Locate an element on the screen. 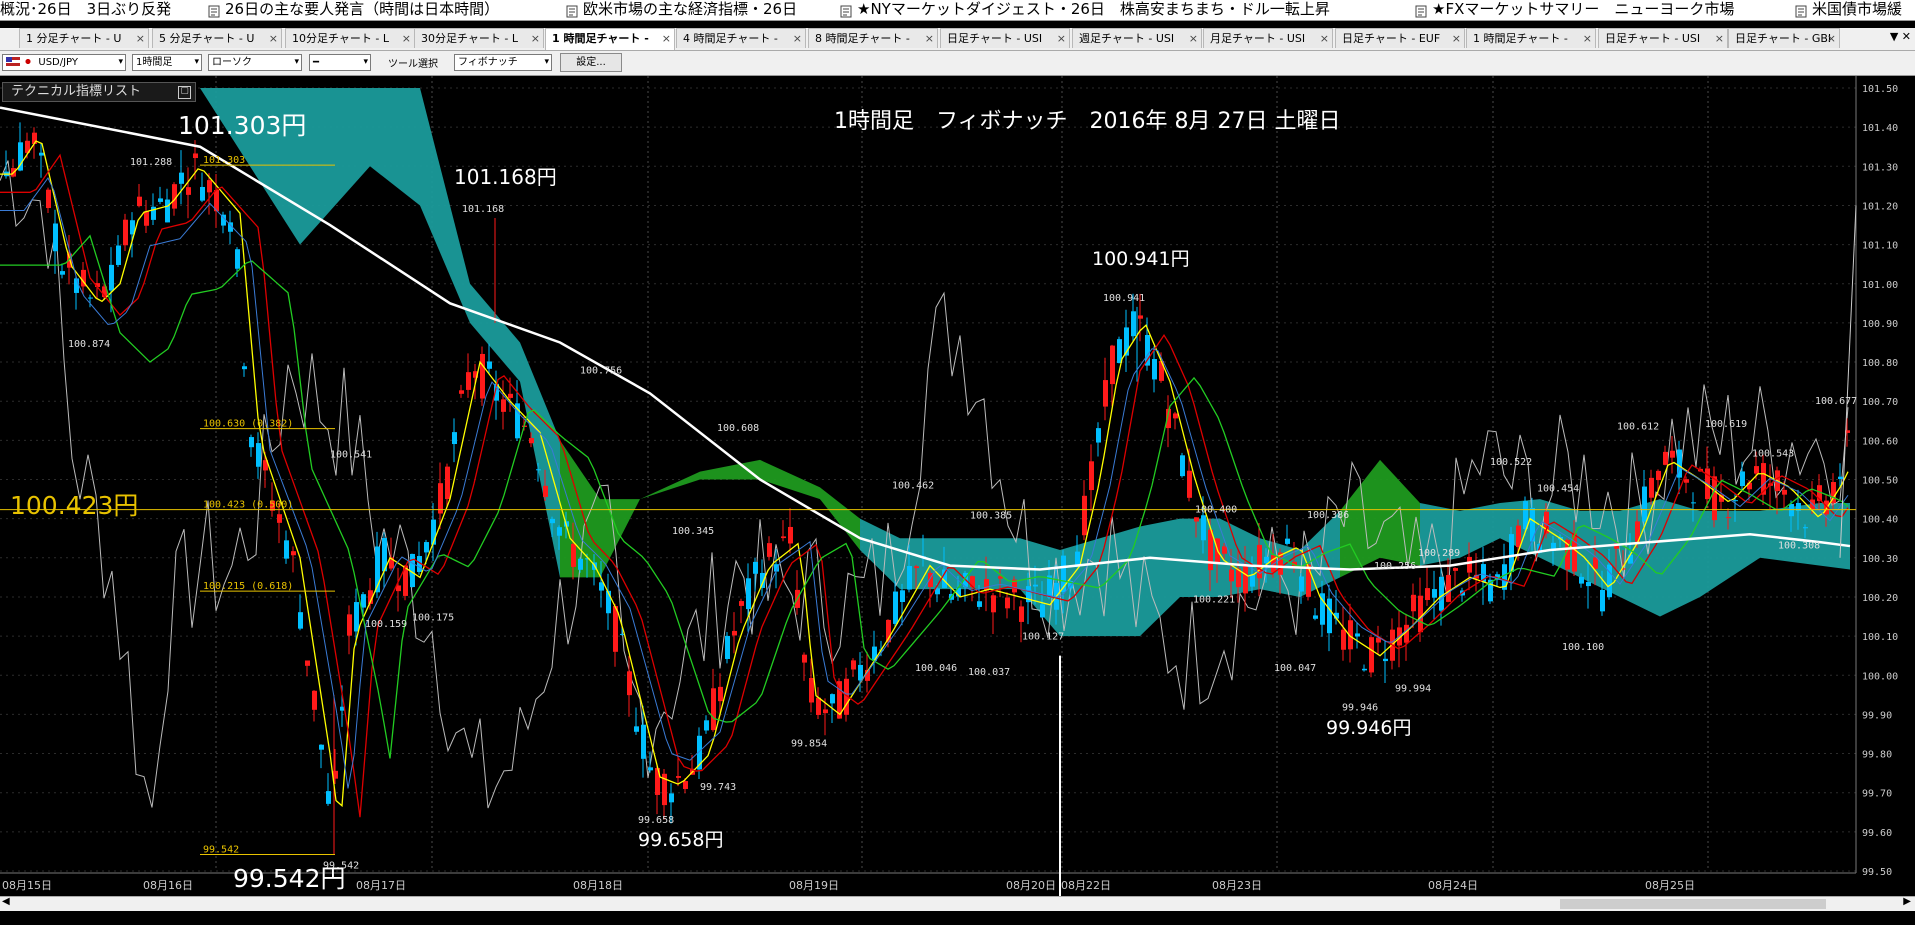  price-annotation: 99.658円 is located at coordinates (680, 840).